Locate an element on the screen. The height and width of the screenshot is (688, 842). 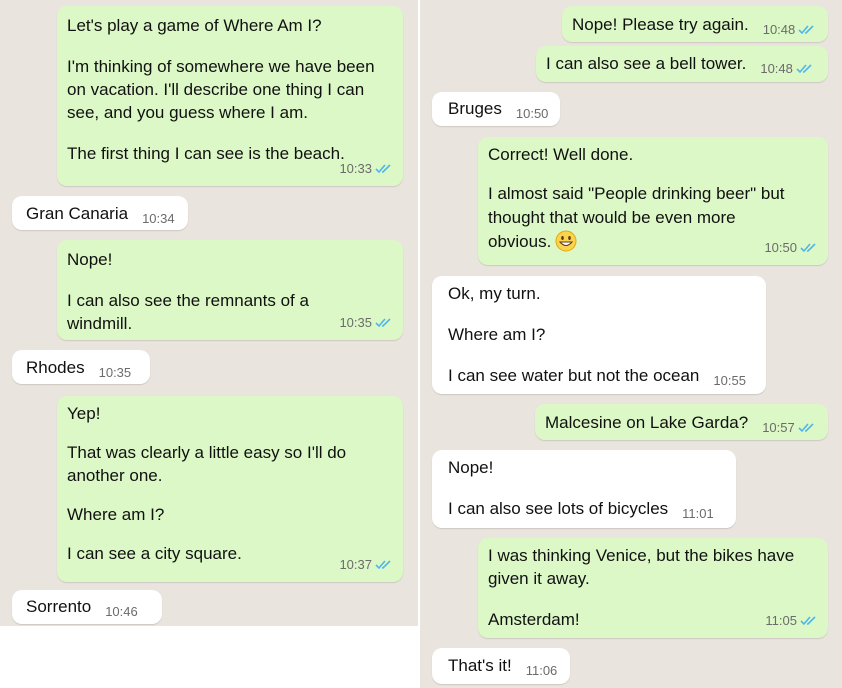
message-incoming: Gran Canaria 10:34 is located at coordinates (100, 213).